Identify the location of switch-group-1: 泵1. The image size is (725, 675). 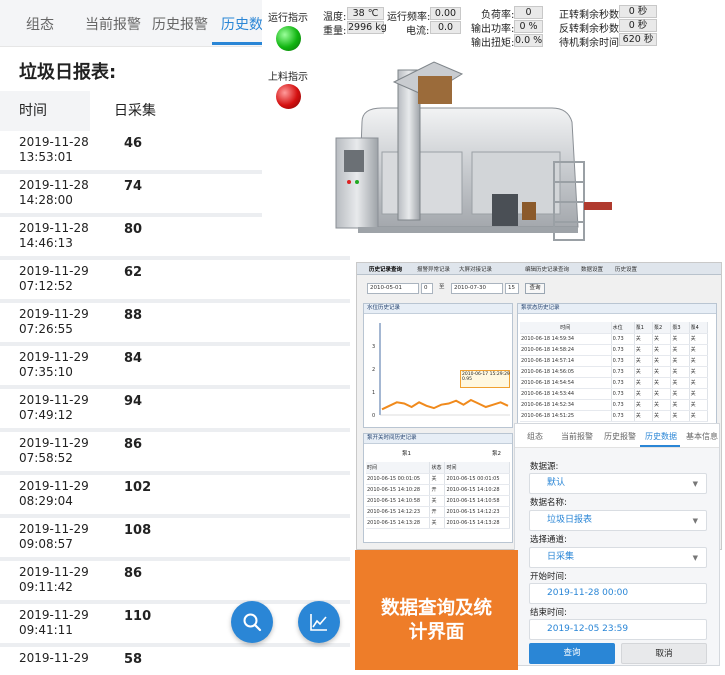
(406, 454).